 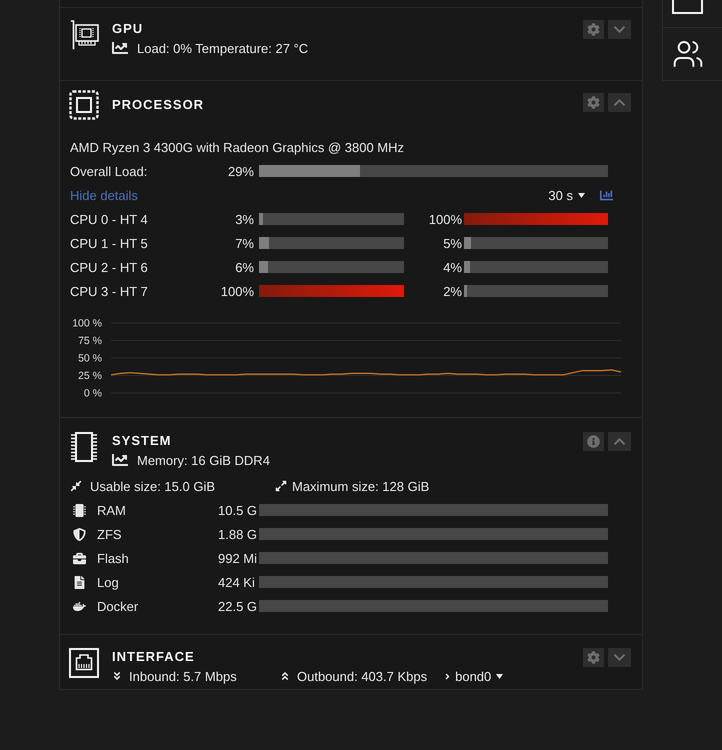 I want to click on axis-tick-label: 25 %, so click(x=90, y=376).